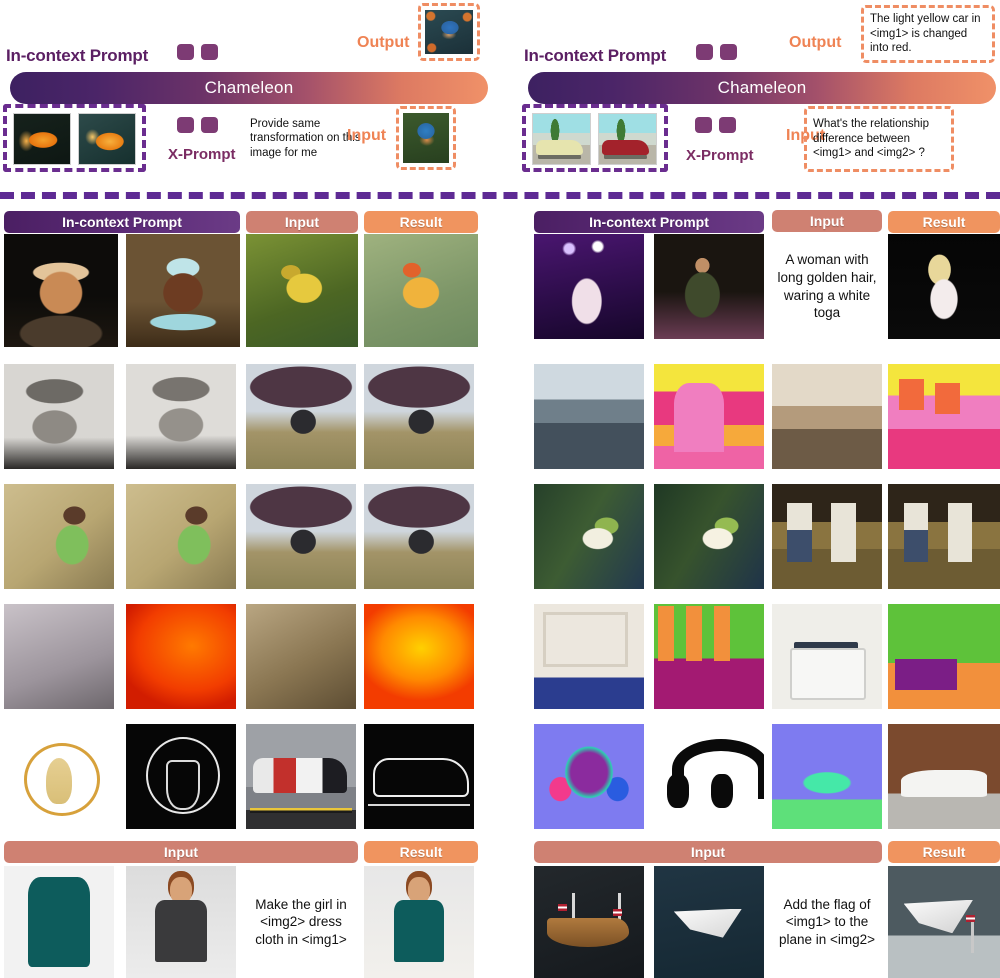 This screenshot has height=978, width=1000. Describe the element at coordinates (618, 912) in the screenshot. I see `boat-flag-right-icon` at that location.